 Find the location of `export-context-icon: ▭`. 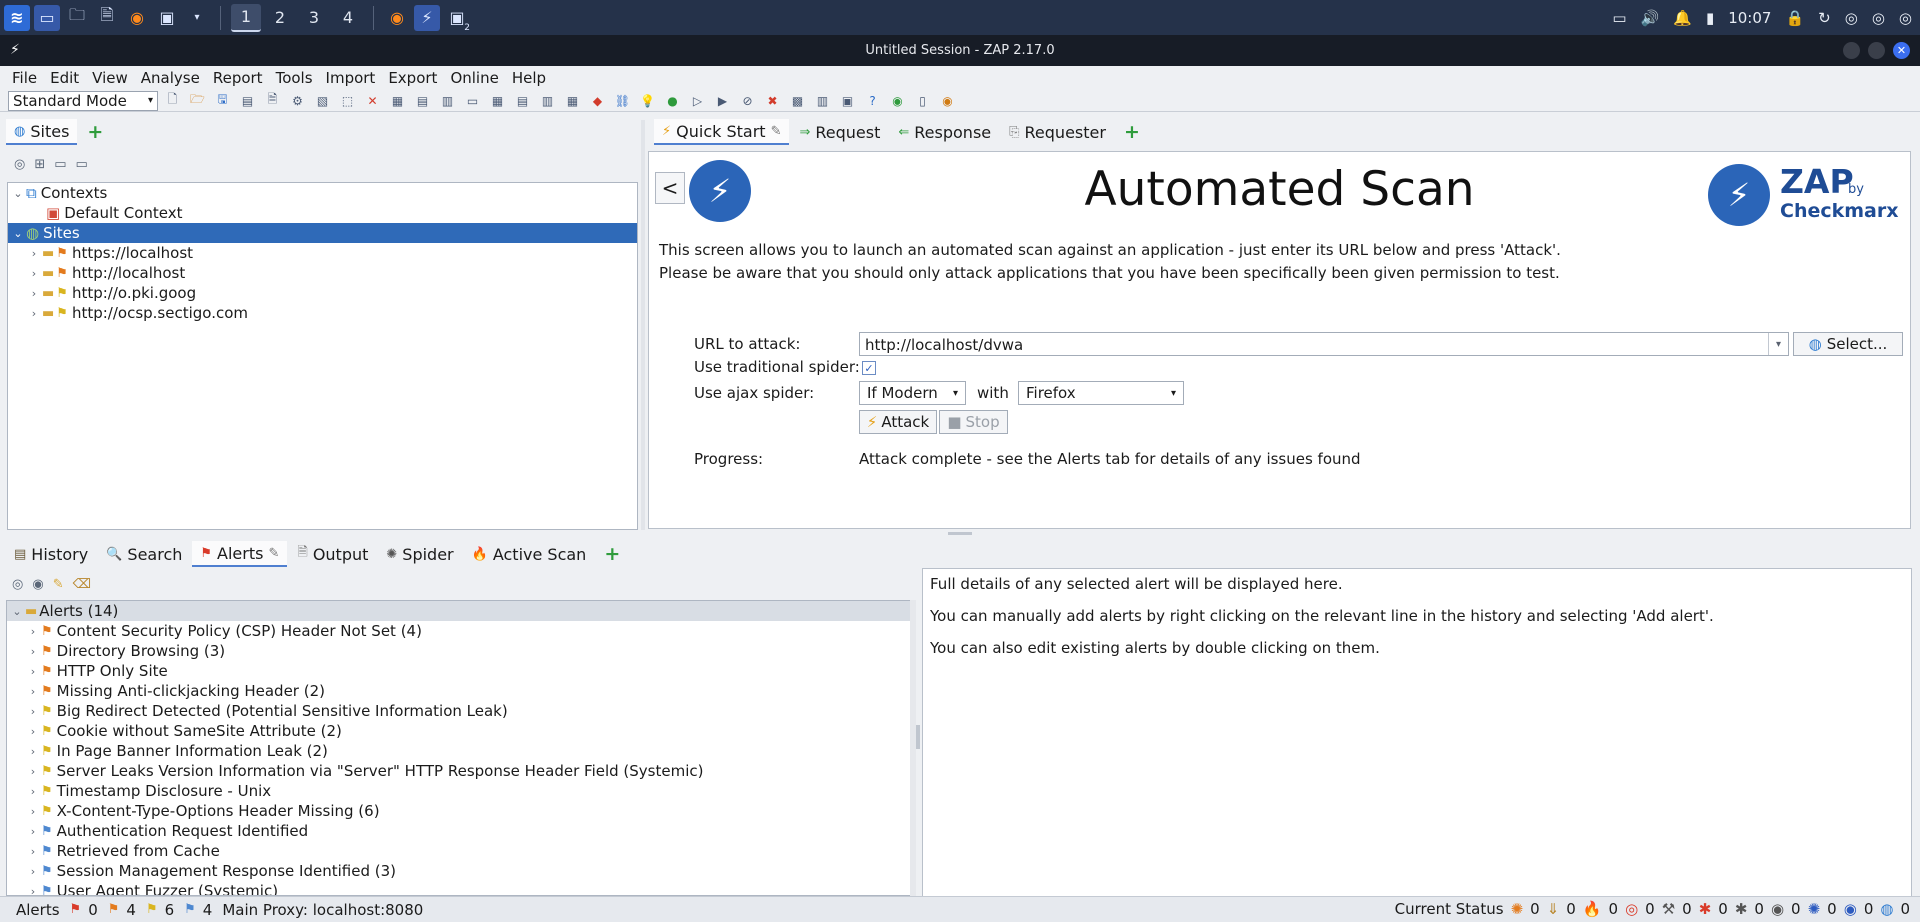

export-context-icon: ▭ is located at coordinates (82, 164).